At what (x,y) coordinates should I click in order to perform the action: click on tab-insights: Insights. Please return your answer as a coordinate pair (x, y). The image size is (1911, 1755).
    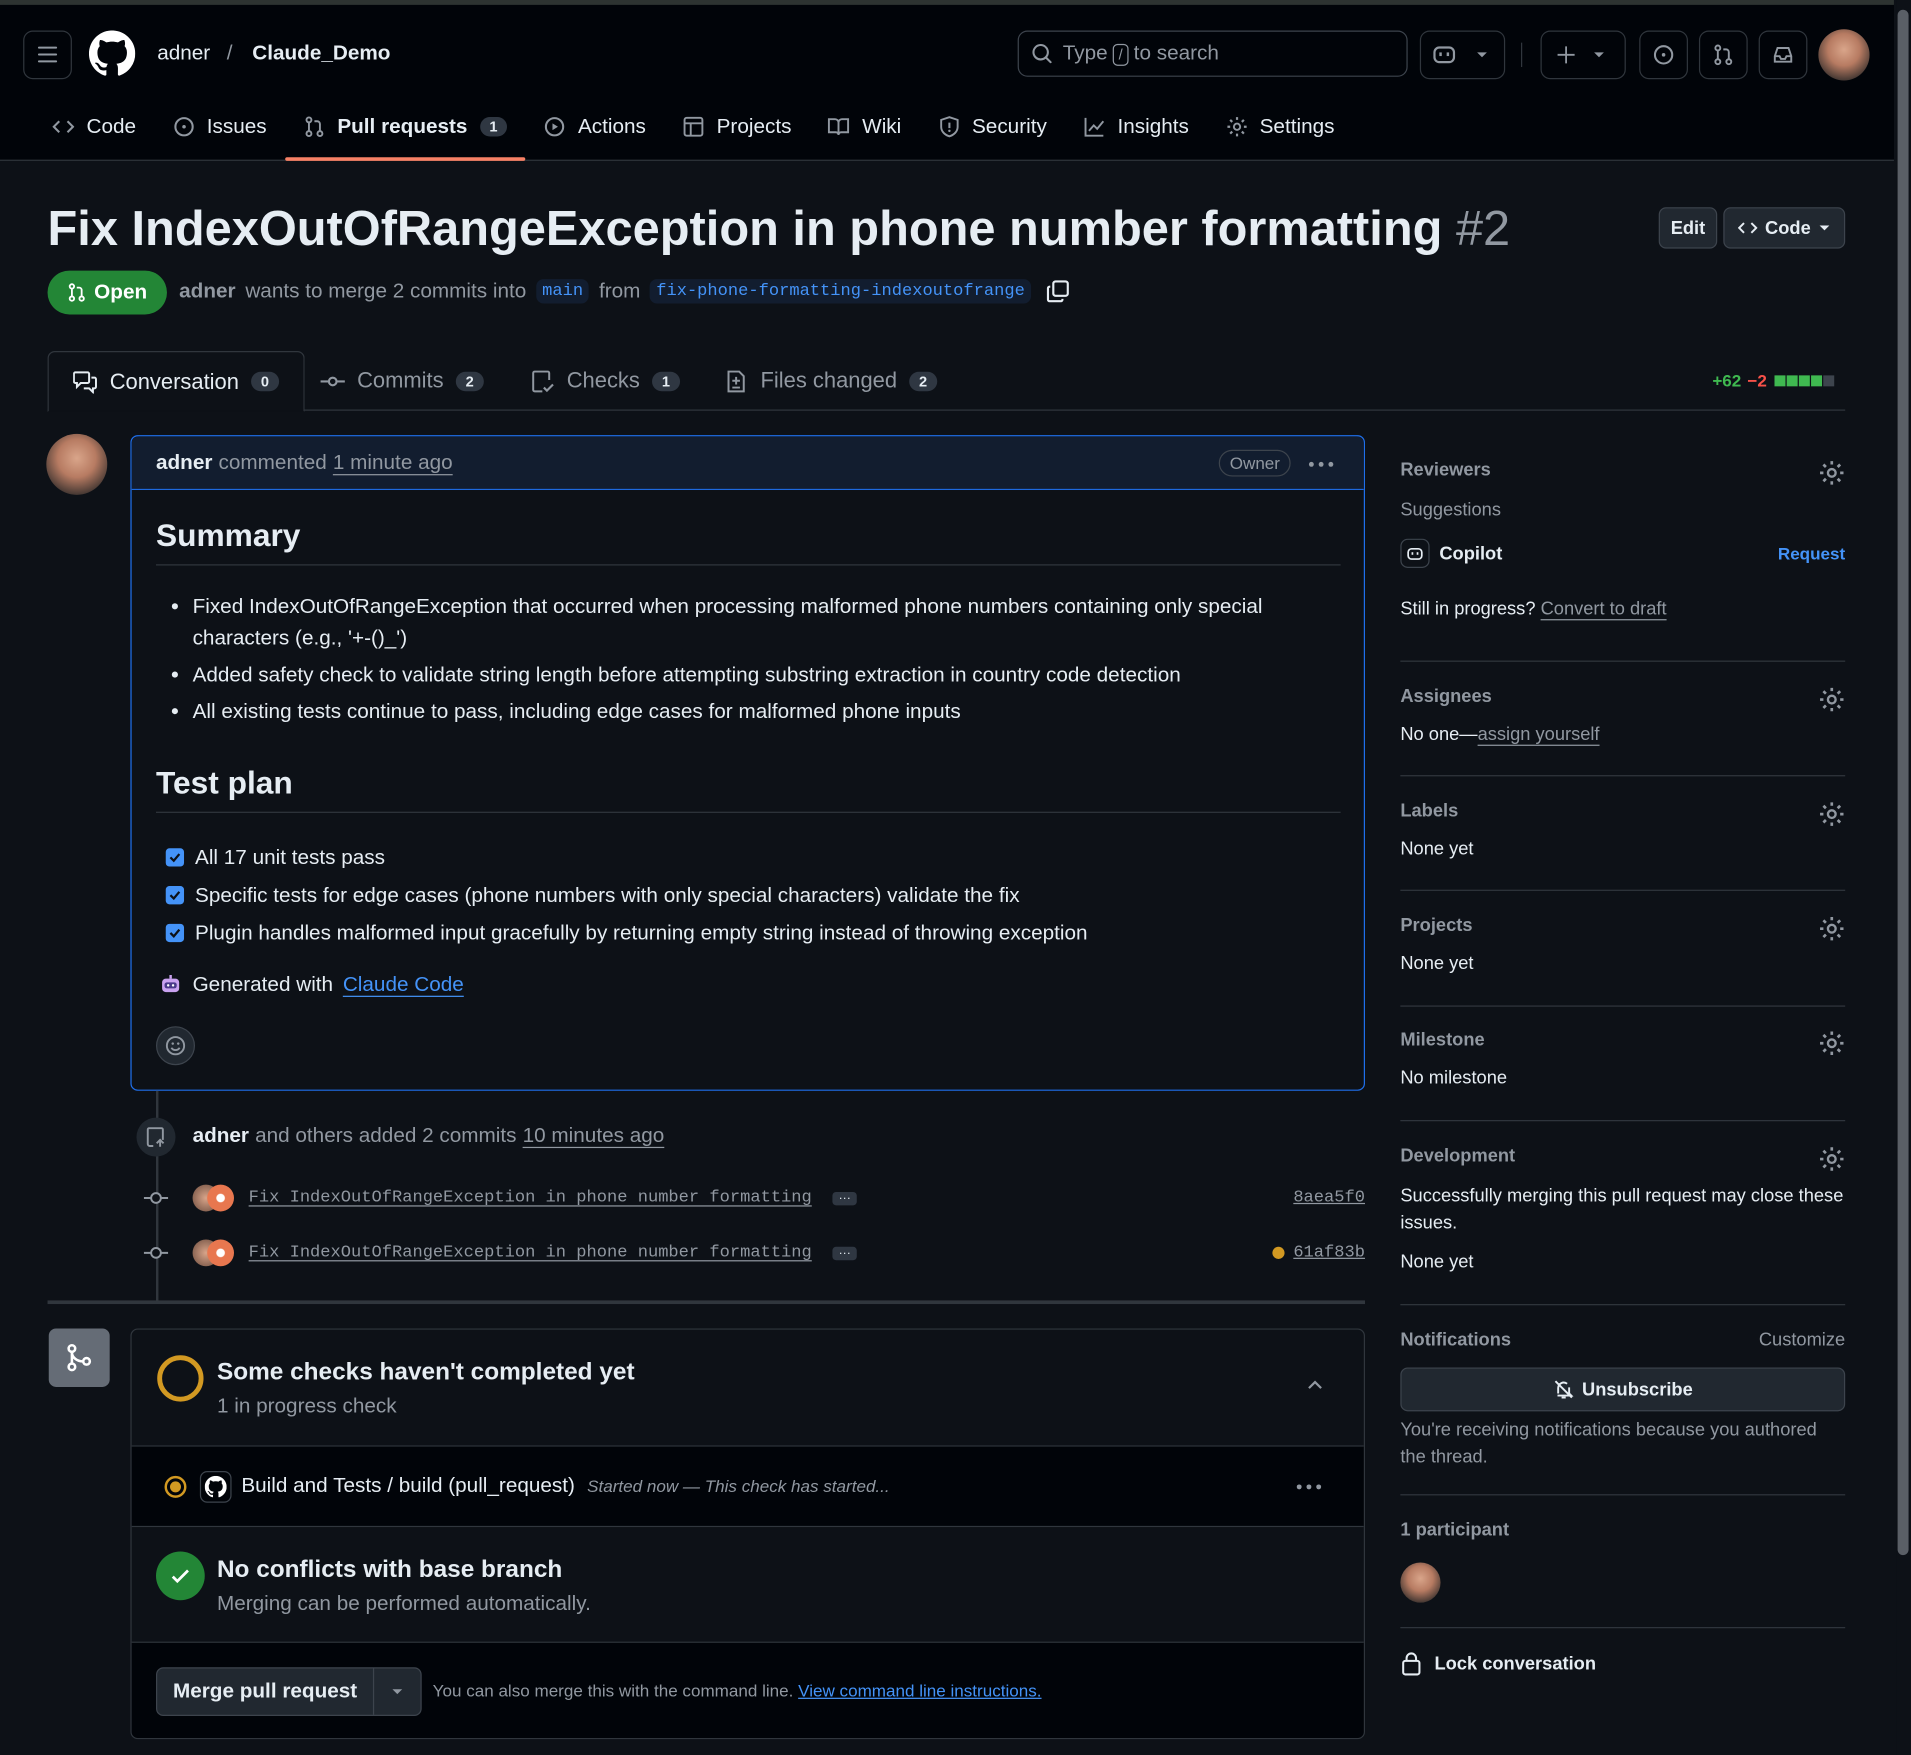
    Looking at the image, I should click on (1136, 126).